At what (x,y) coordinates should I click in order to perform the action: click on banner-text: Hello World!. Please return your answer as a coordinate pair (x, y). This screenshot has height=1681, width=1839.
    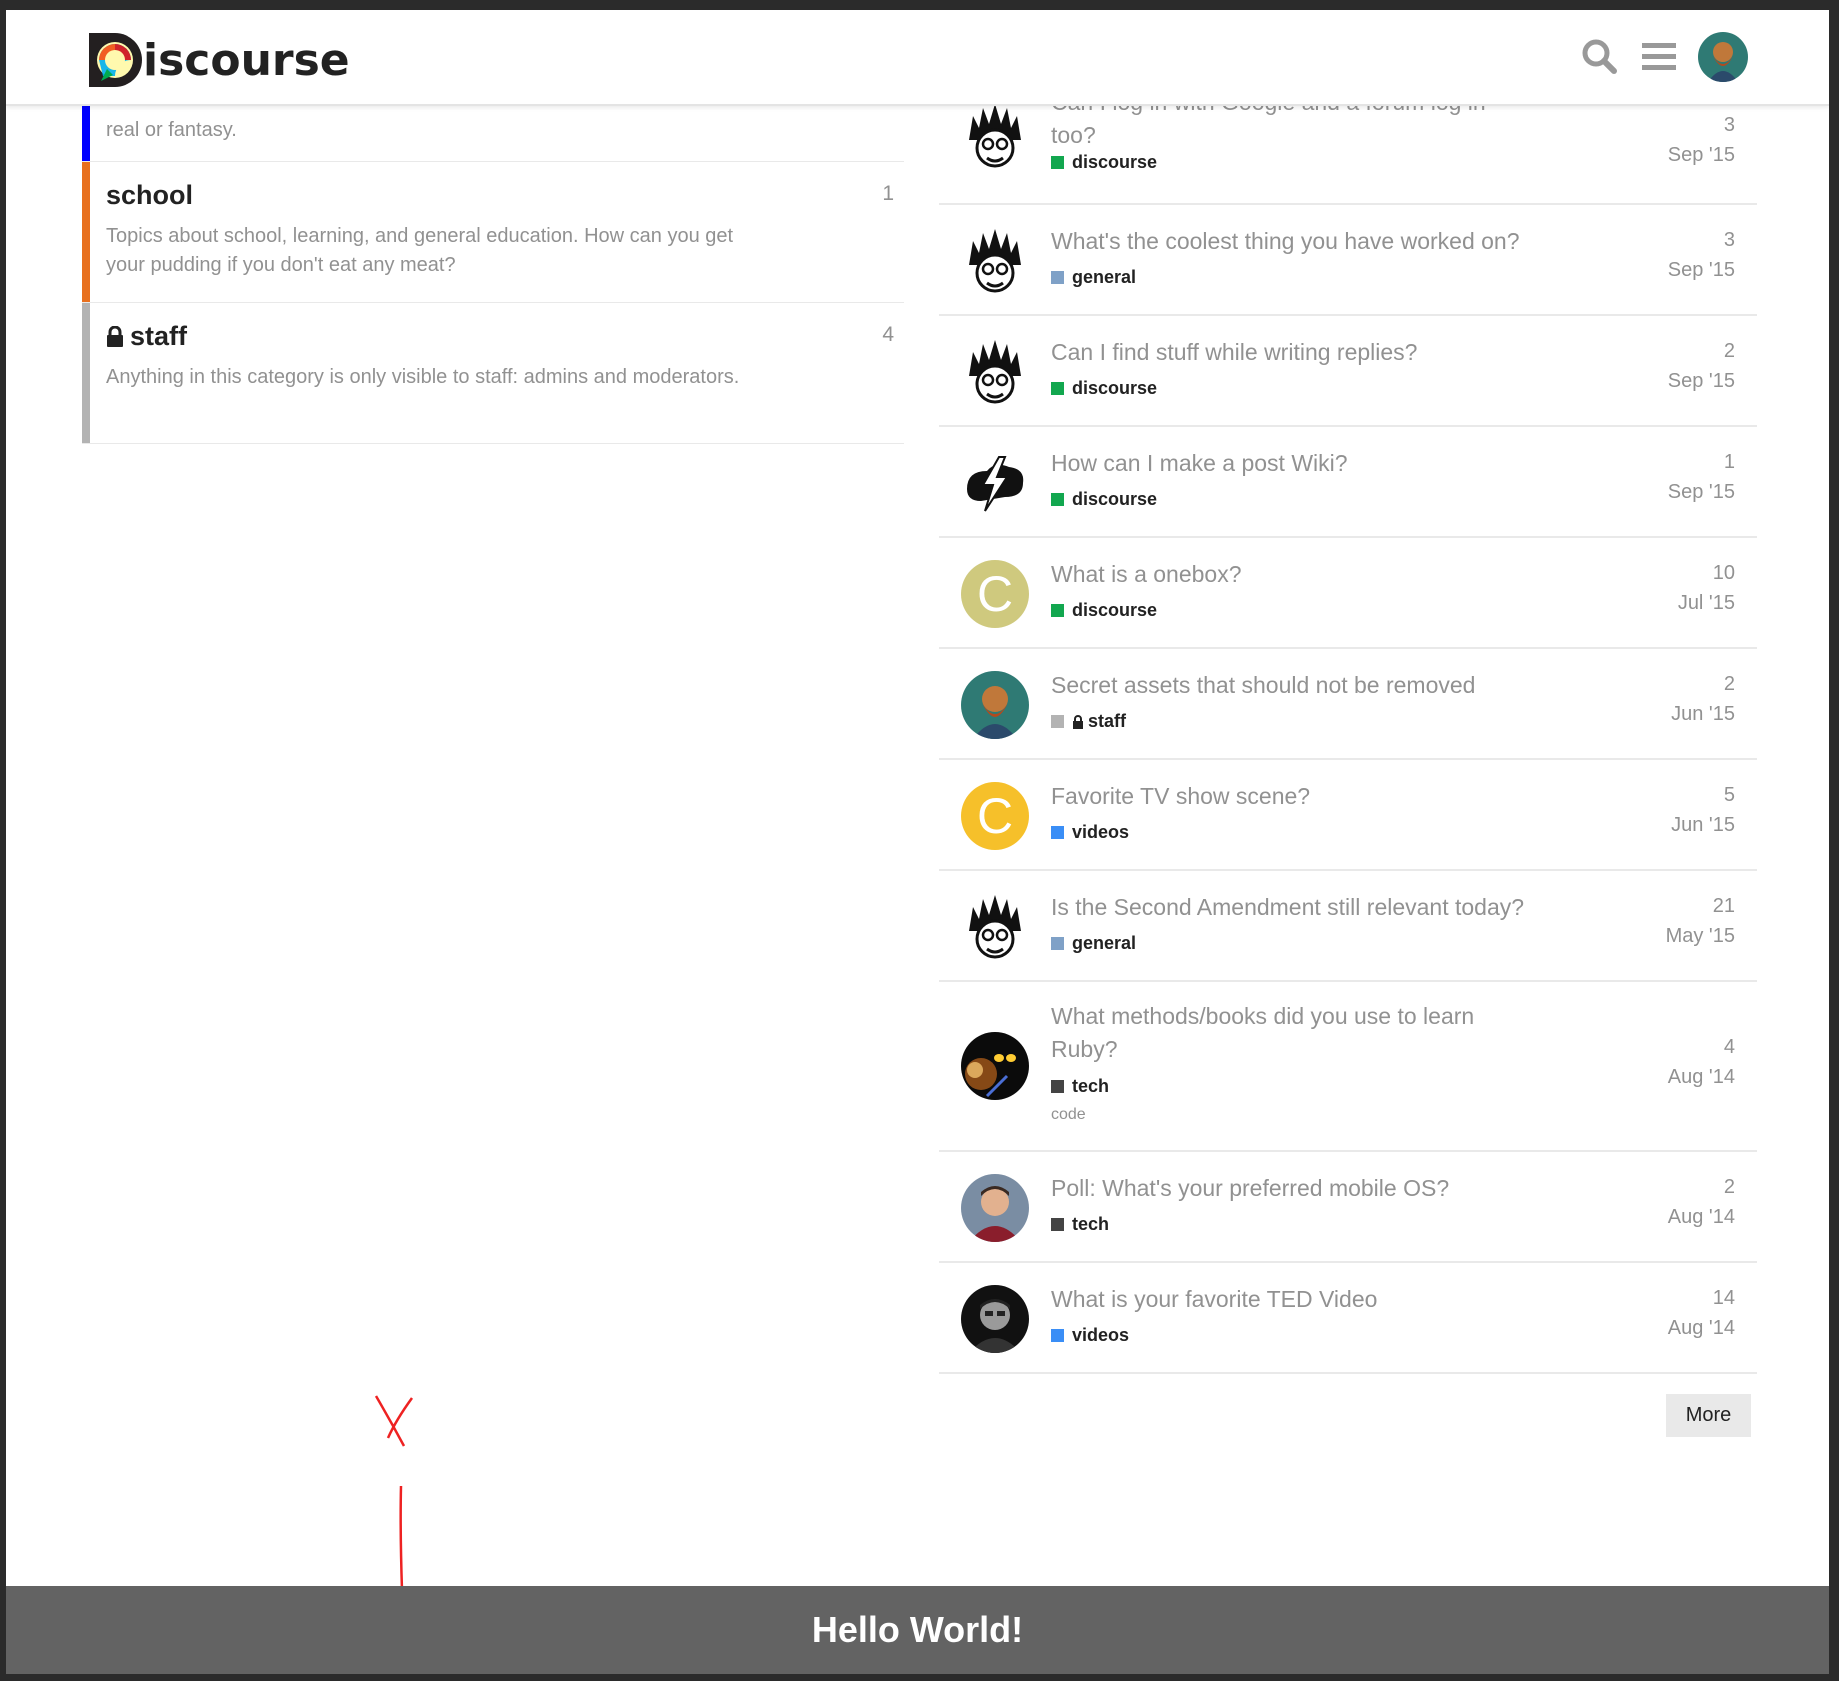
    Looking at the image, I should click on (917, 1629).